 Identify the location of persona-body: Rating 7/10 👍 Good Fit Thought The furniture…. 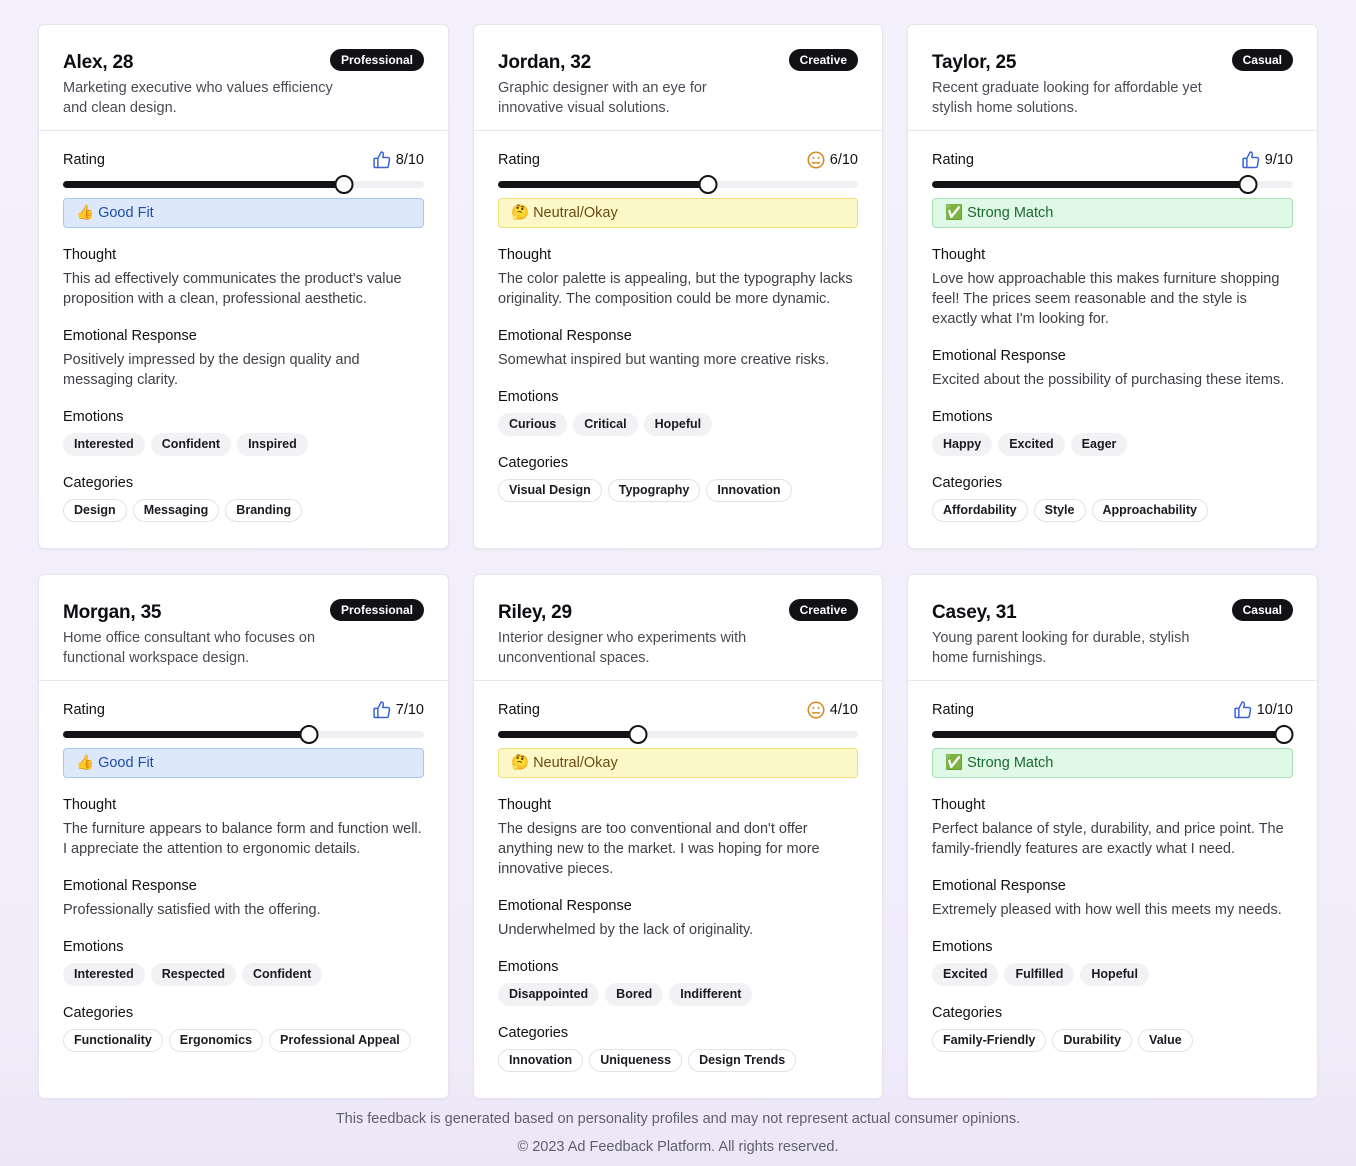
(243, 866).